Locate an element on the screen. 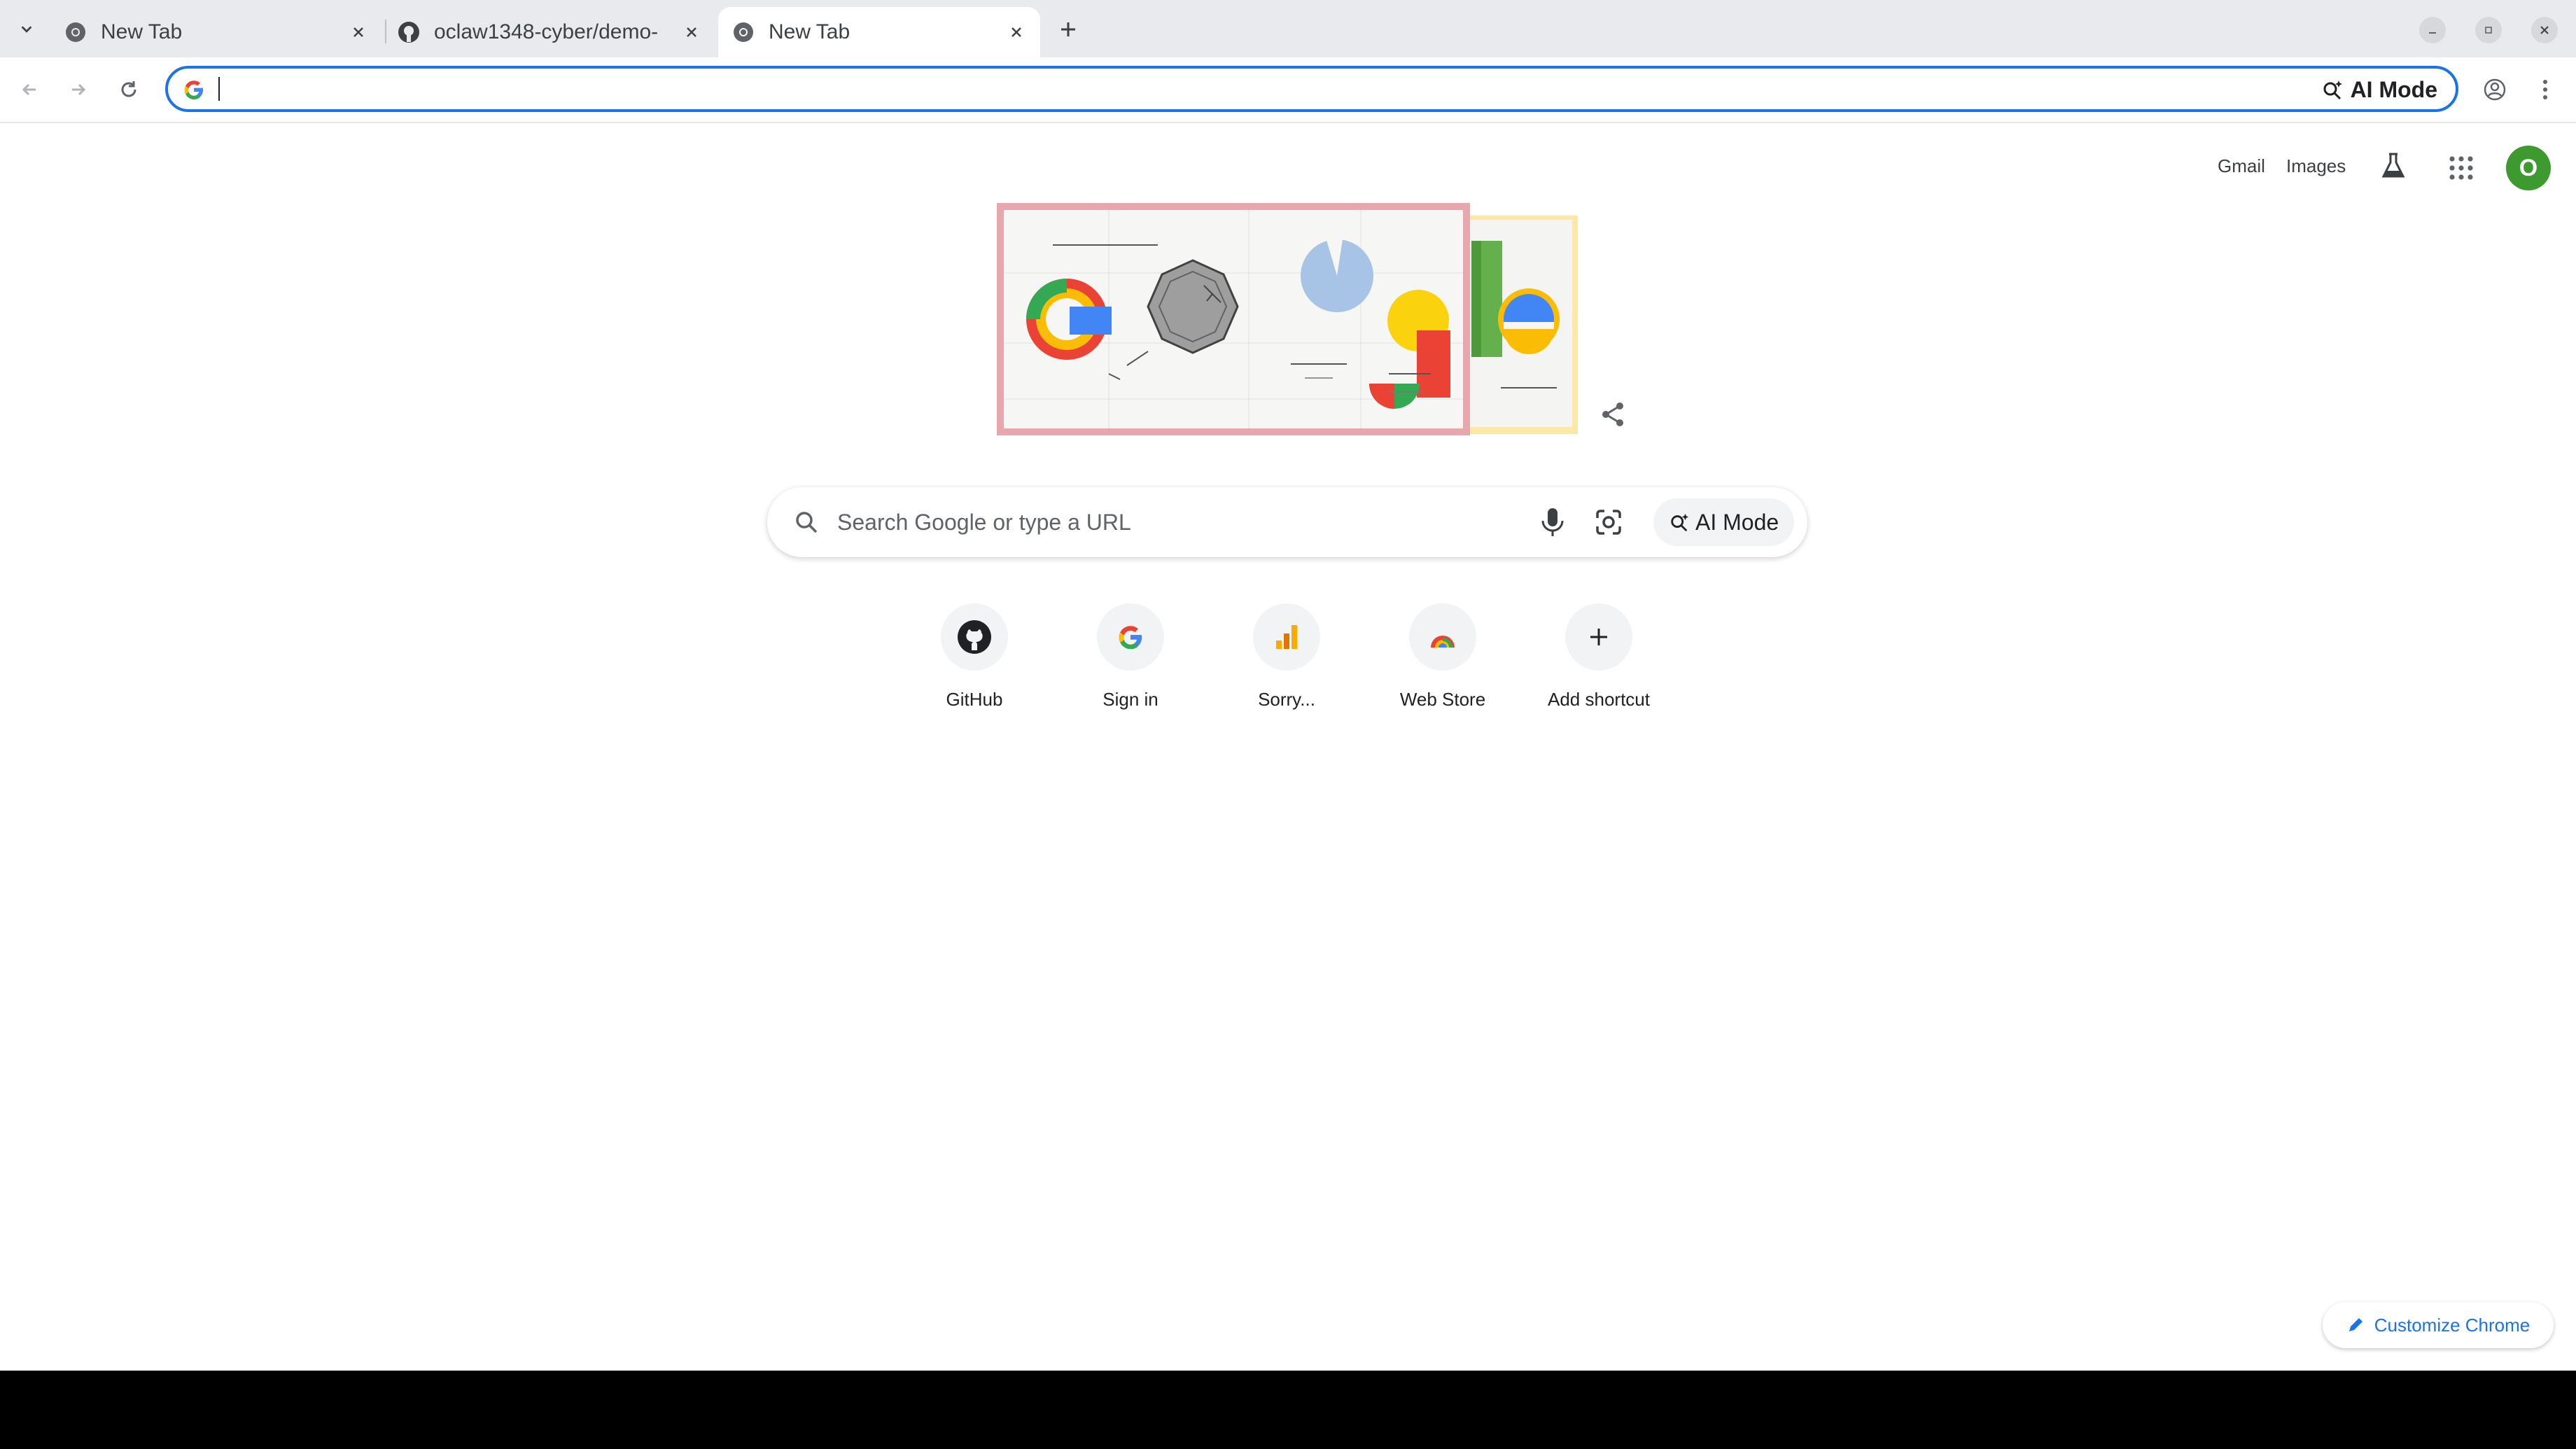 This screenshot has width=2576, height=1449. microphone-icon is located at coordinates (1552, 522).